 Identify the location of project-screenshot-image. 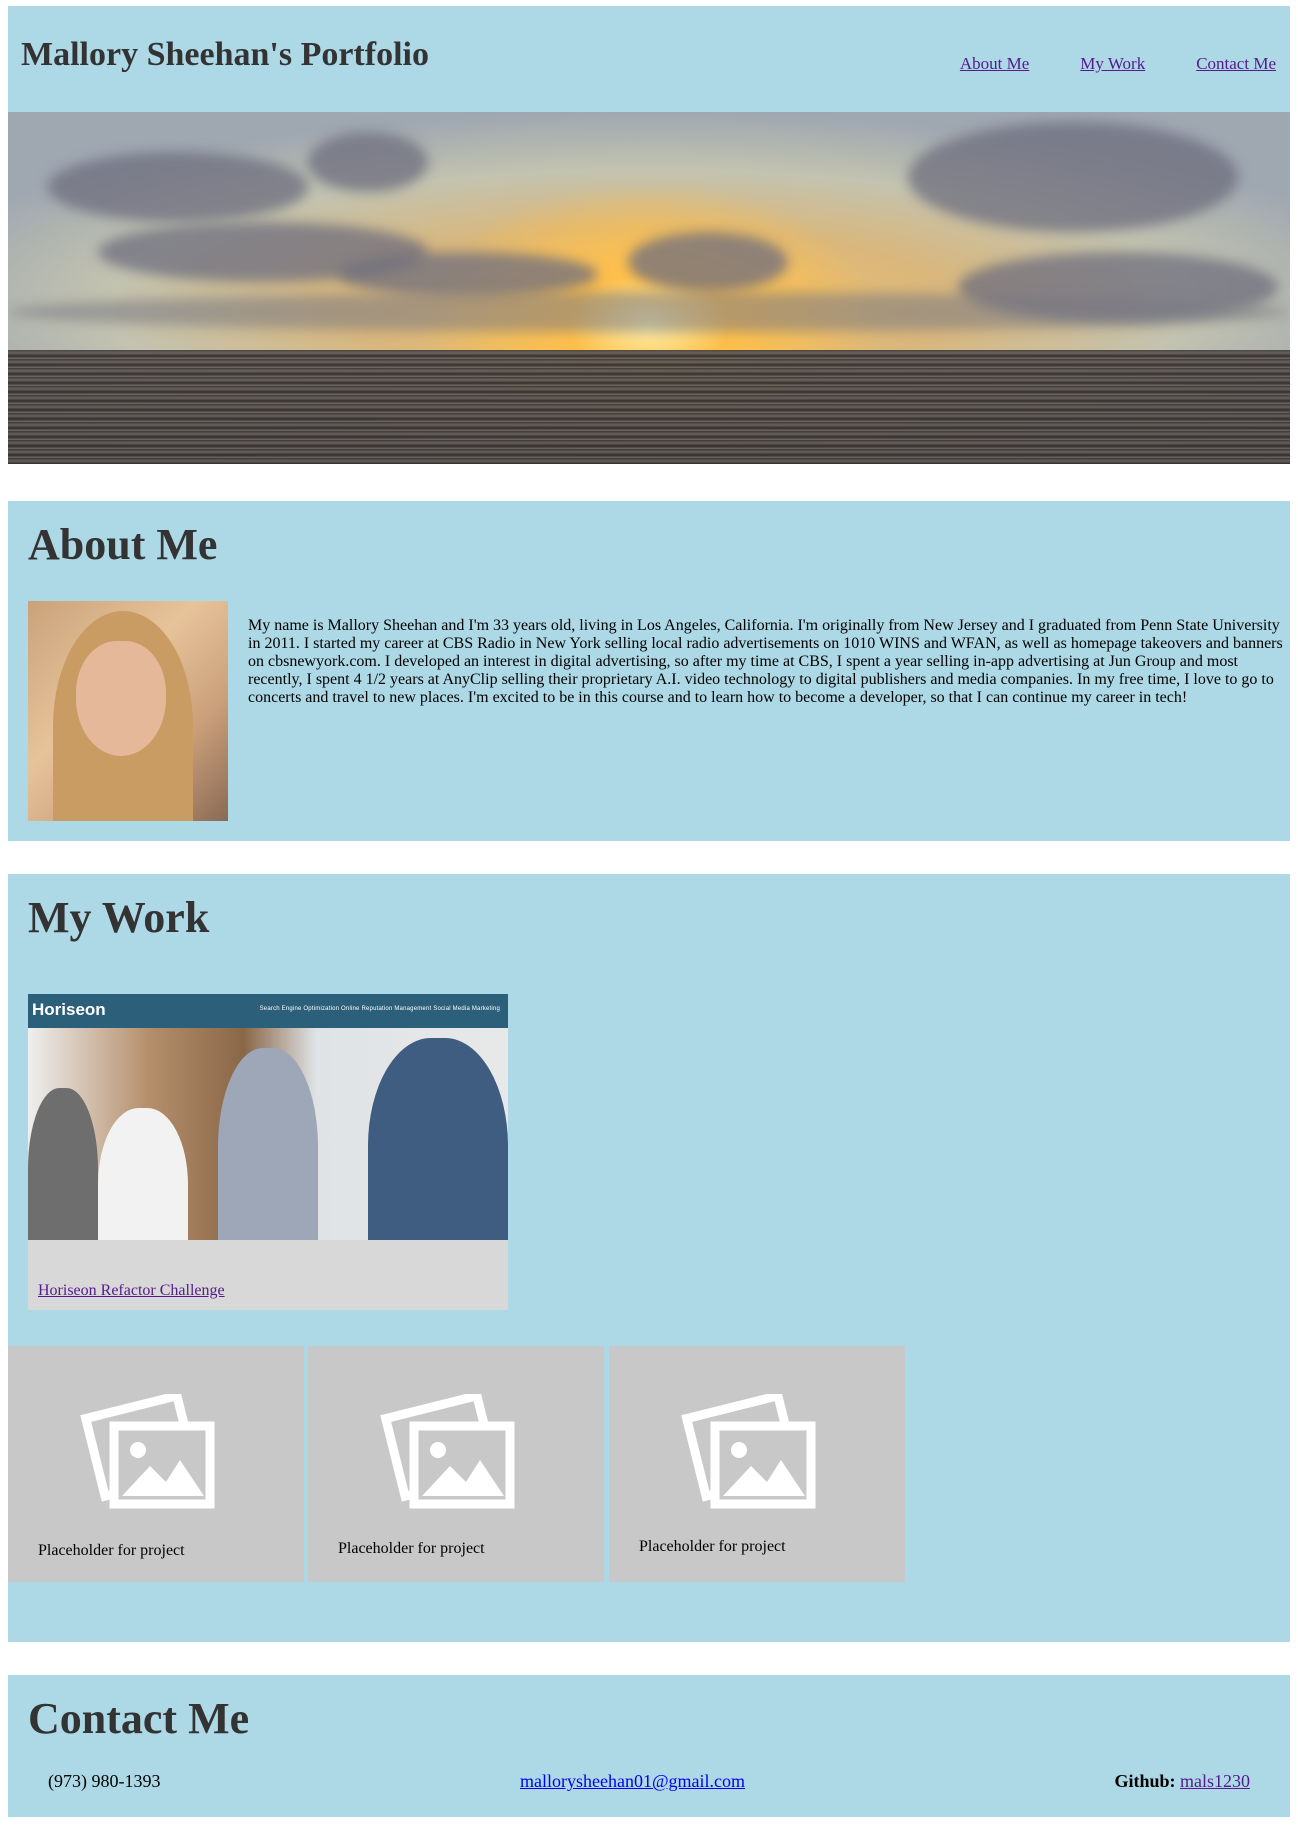
(268, 1169).